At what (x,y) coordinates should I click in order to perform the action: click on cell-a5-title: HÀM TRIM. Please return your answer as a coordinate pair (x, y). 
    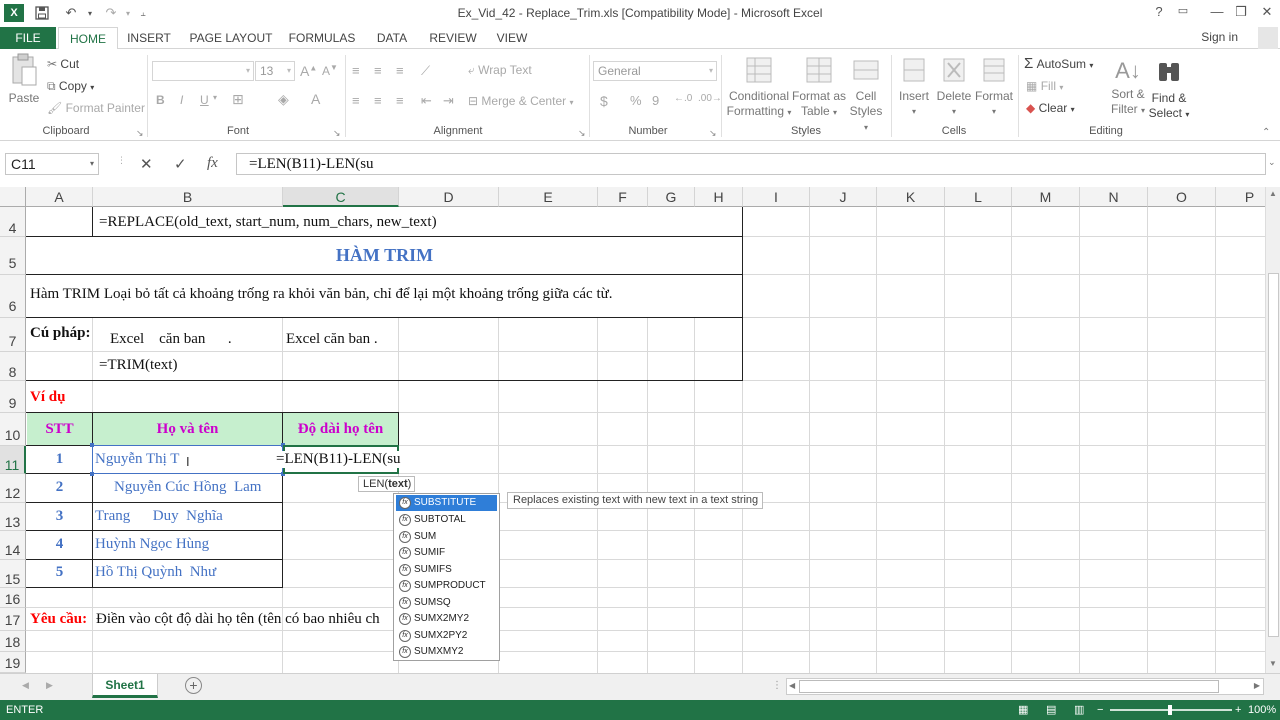
    Looking at the image, I should click on (384, 255).